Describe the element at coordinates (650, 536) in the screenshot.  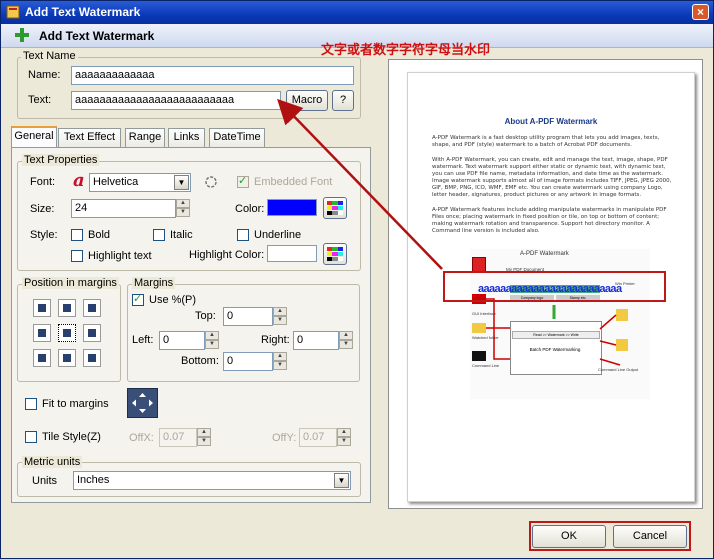
I see `cancel-button: Cancel` at that location.